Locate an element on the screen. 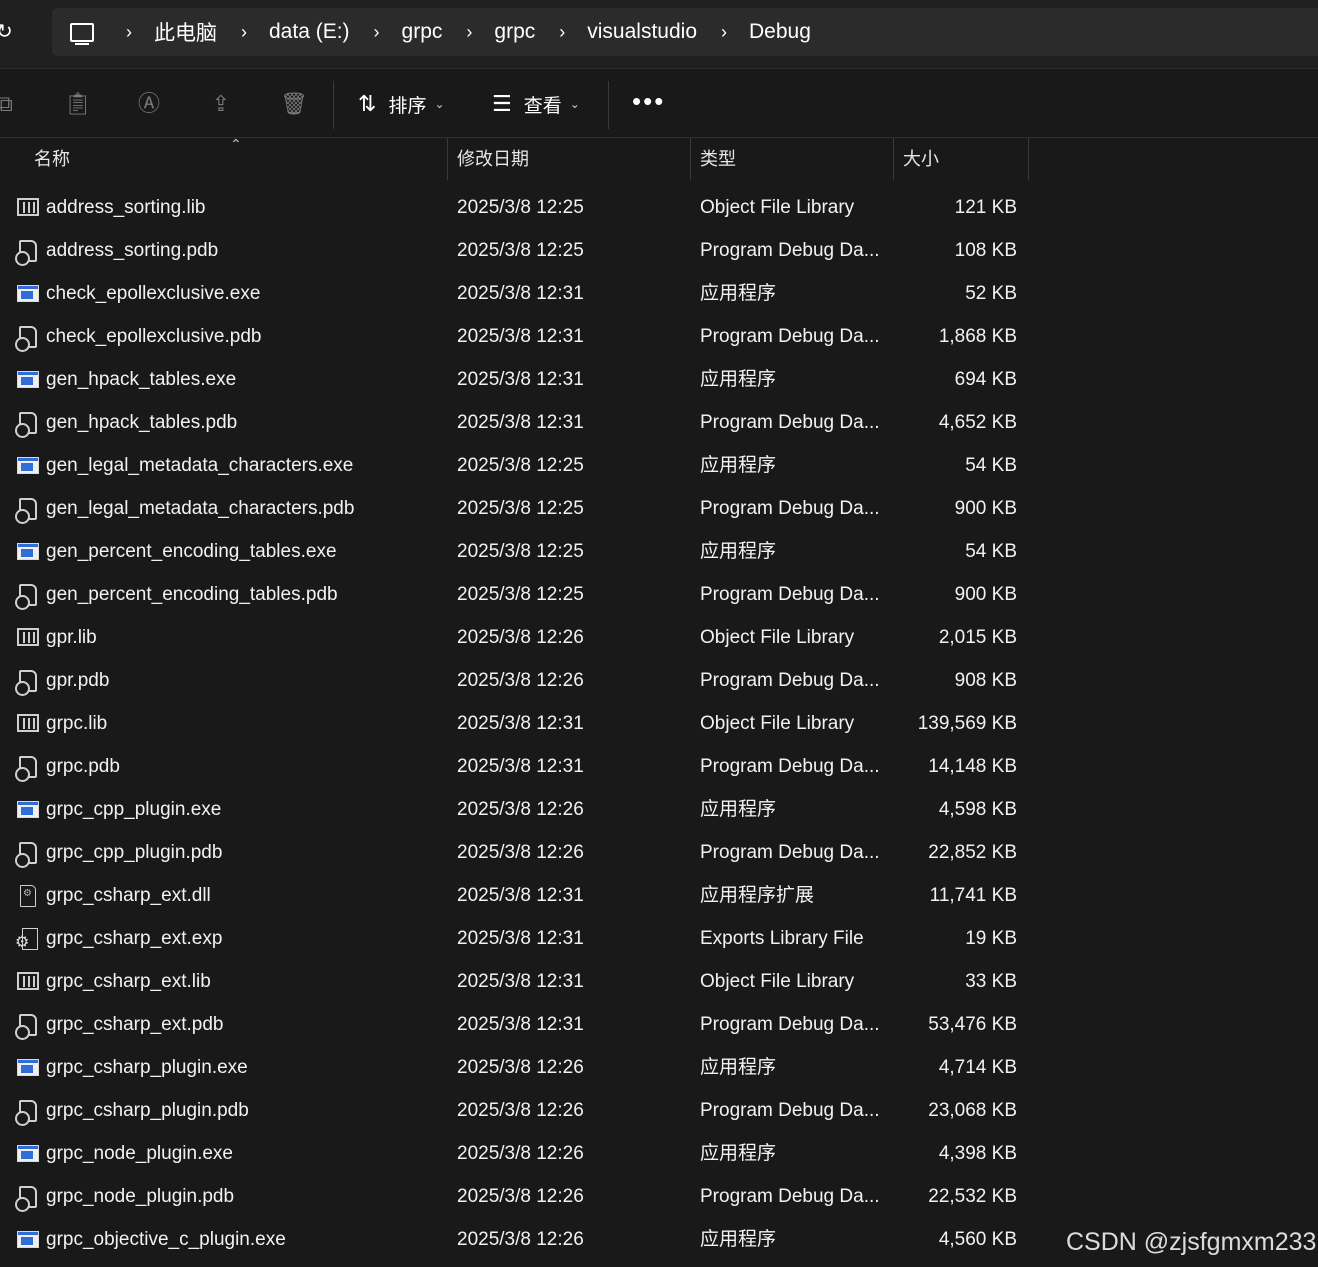 The height and width of the screenshot is (1267, 1318). breadcrumb-item-drive: data (E:) is located at coordinates (309, 32).